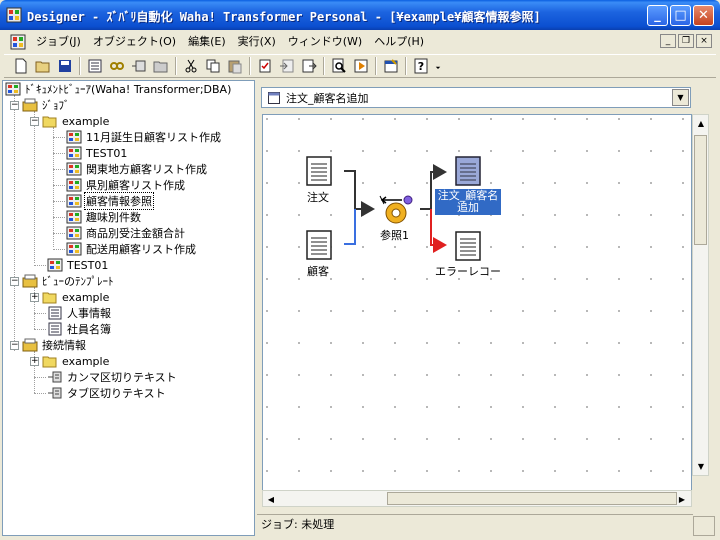 The height and width of the screenshot is (540, 720). What do you see at coordinates (319, 245) in the screenshot?
I see `customer-table-icon` at bounding box center [319, 245].